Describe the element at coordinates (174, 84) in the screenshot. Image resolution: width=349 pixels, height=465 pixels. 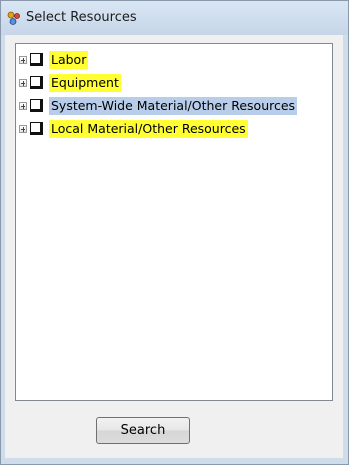
I see `tree-node-equipment: Equipment` at that location.